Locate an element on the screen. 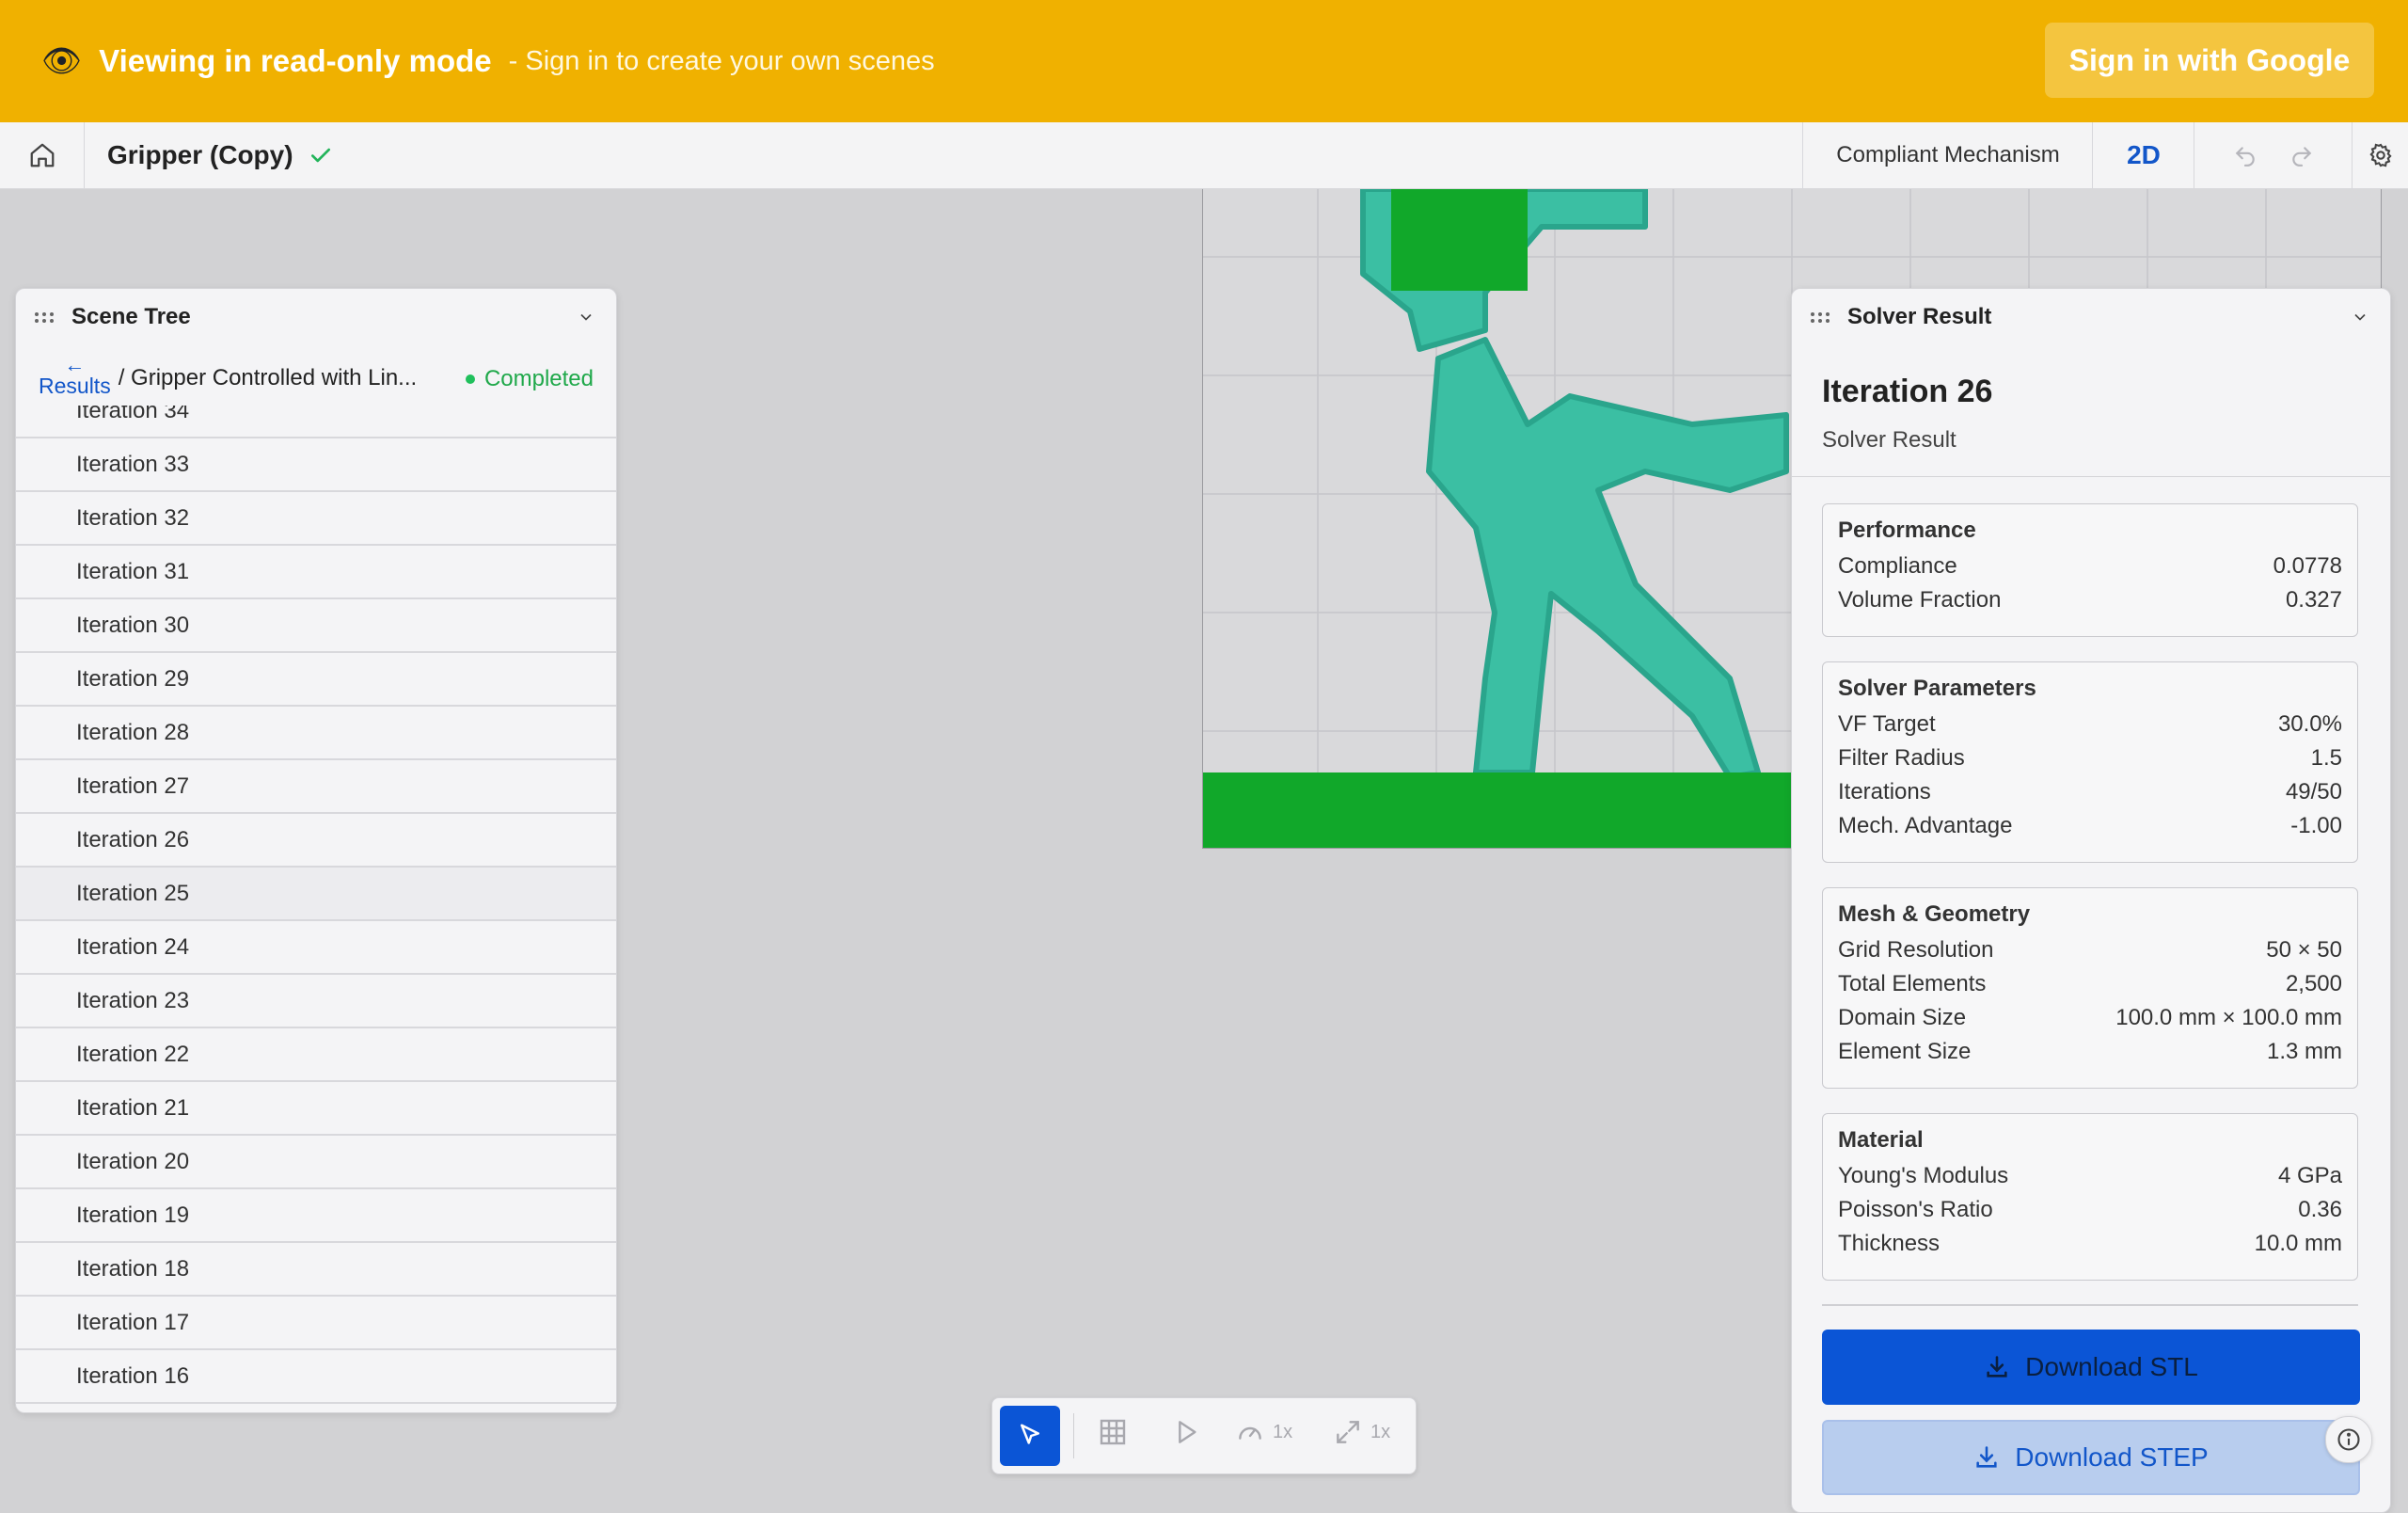 The image size is (2408, 1513). undo-redo-group is located at coordinates (2274, 155).